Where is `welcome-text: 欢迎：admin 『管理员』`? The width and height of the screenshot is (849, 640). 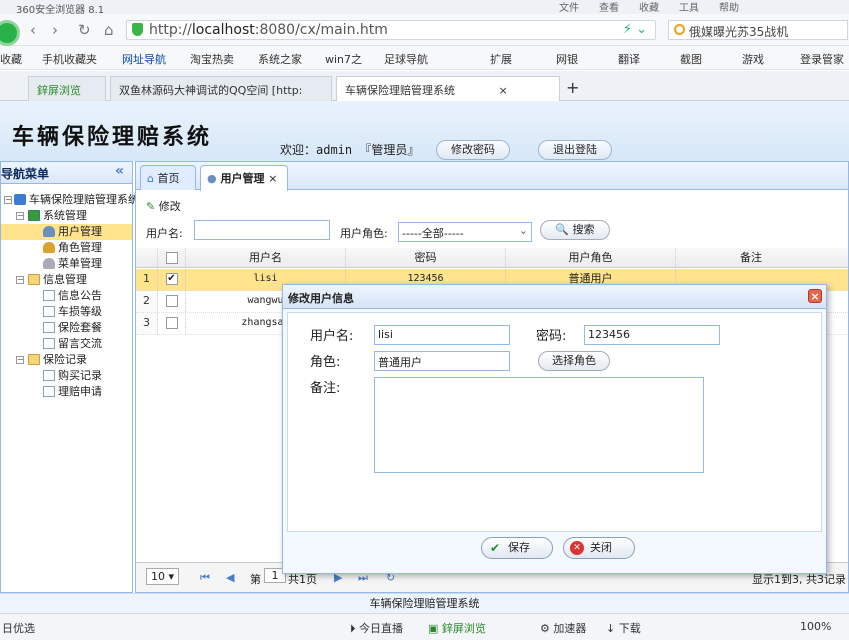 welcome-text: 欢迎：admin 『管理员』 is located at coordinates (350, 150).